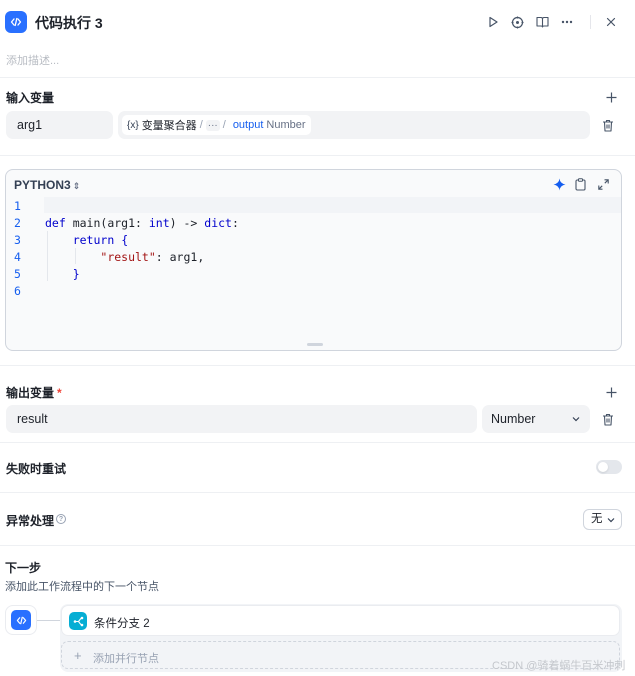 The width and height of the screenshot is (635, 676). I want to click on code-line: }, so click(76, 274).